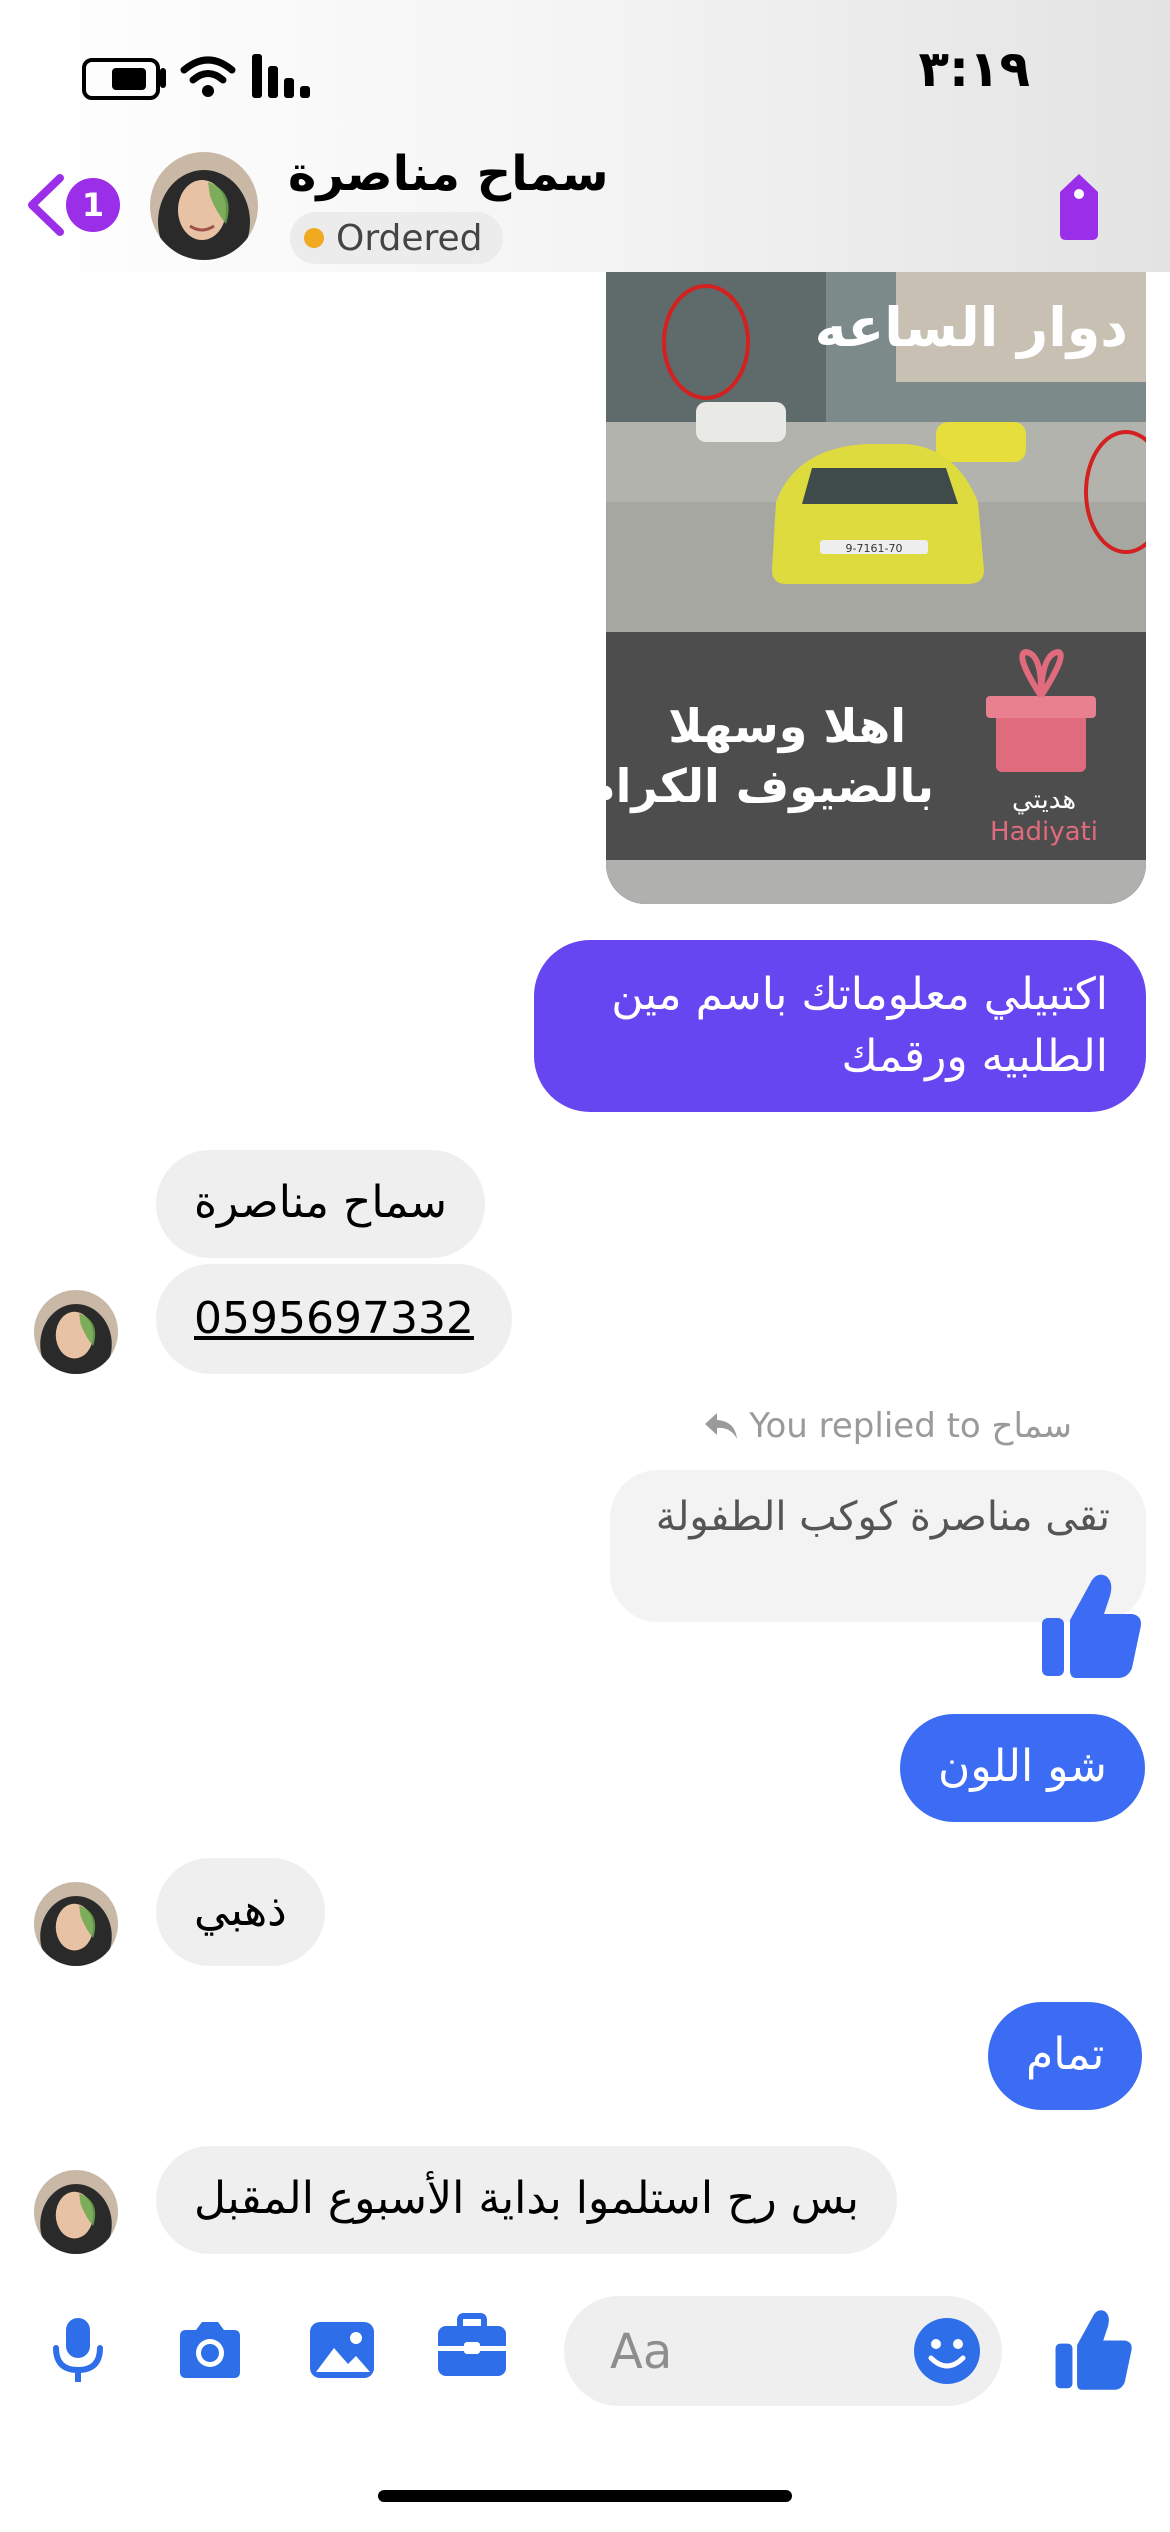 The width and height of the screenshot is (1170, 2532). What do you see at coordinates (971, 327) in the screenshot?
I see `place-caption: دوار الساعه` at bounding box center [971, 327].